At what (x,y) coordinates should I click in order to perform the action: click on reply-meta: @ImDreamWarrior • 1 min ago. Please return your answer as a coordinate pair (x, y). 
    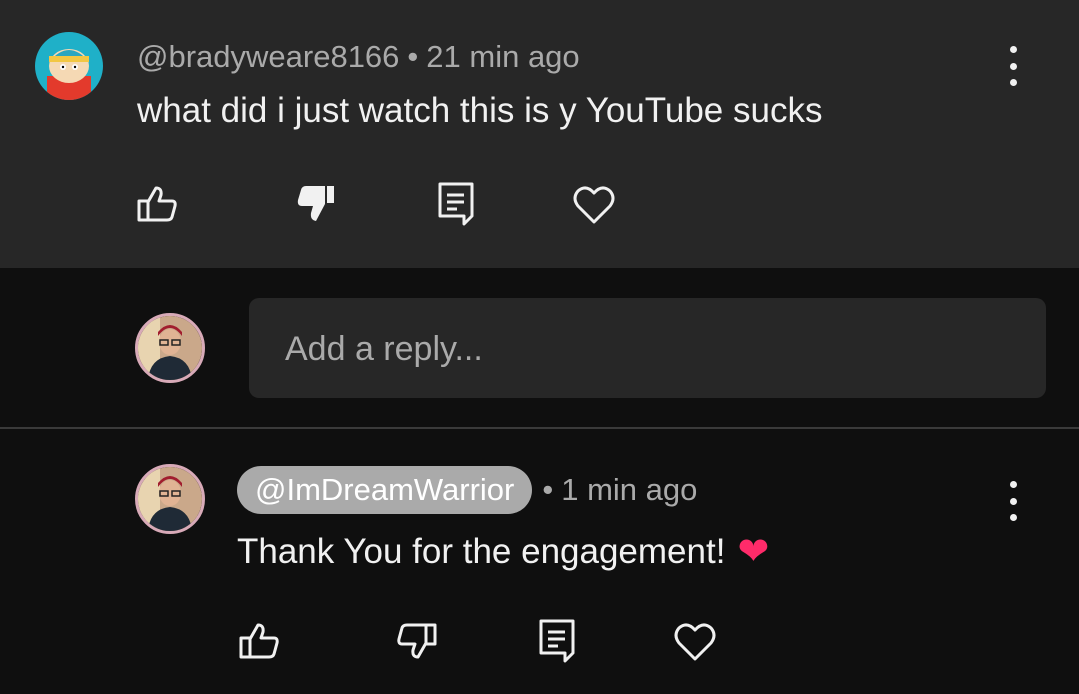
    Looking at the image, I should click on (467, 490).